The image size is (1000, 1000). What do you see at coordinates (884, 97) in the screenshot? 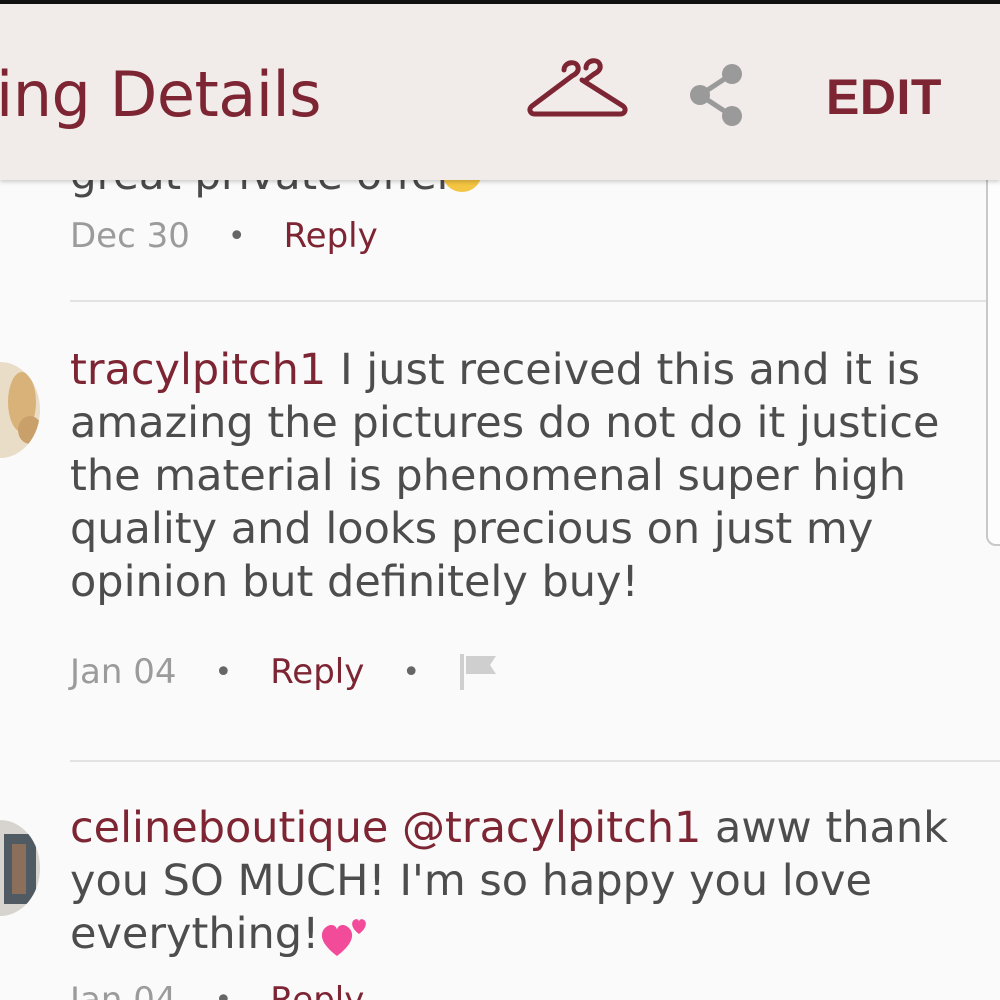
I see `edit-button: EDIT` at bounding box center [884, 97].